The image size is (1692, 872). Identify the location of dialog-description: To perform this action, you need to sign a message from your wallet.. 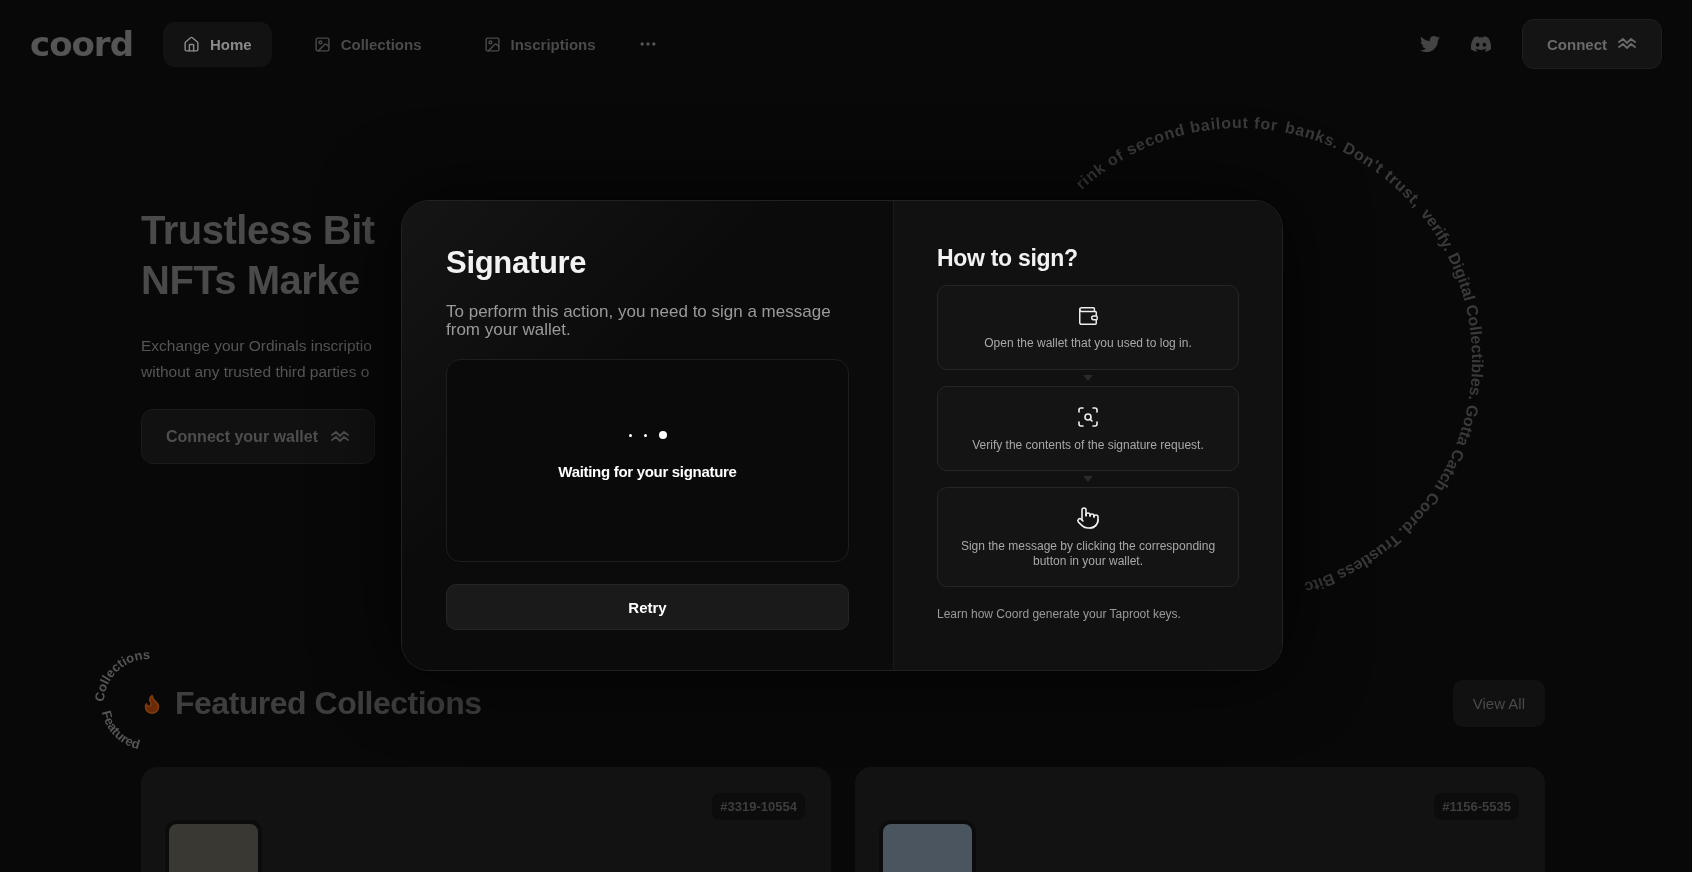
(639, 321).